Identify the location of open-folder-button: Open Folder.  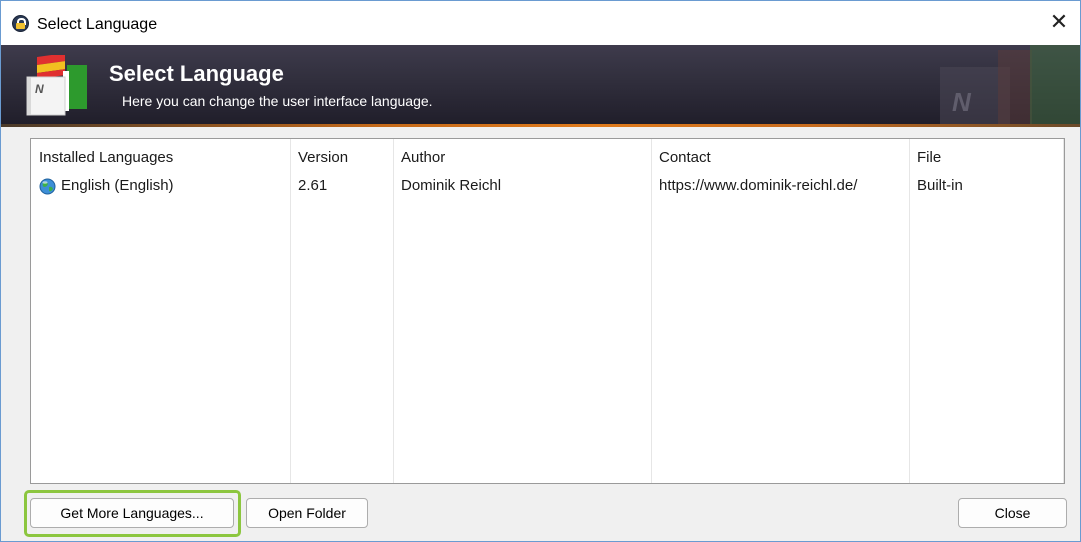
(307, 513).